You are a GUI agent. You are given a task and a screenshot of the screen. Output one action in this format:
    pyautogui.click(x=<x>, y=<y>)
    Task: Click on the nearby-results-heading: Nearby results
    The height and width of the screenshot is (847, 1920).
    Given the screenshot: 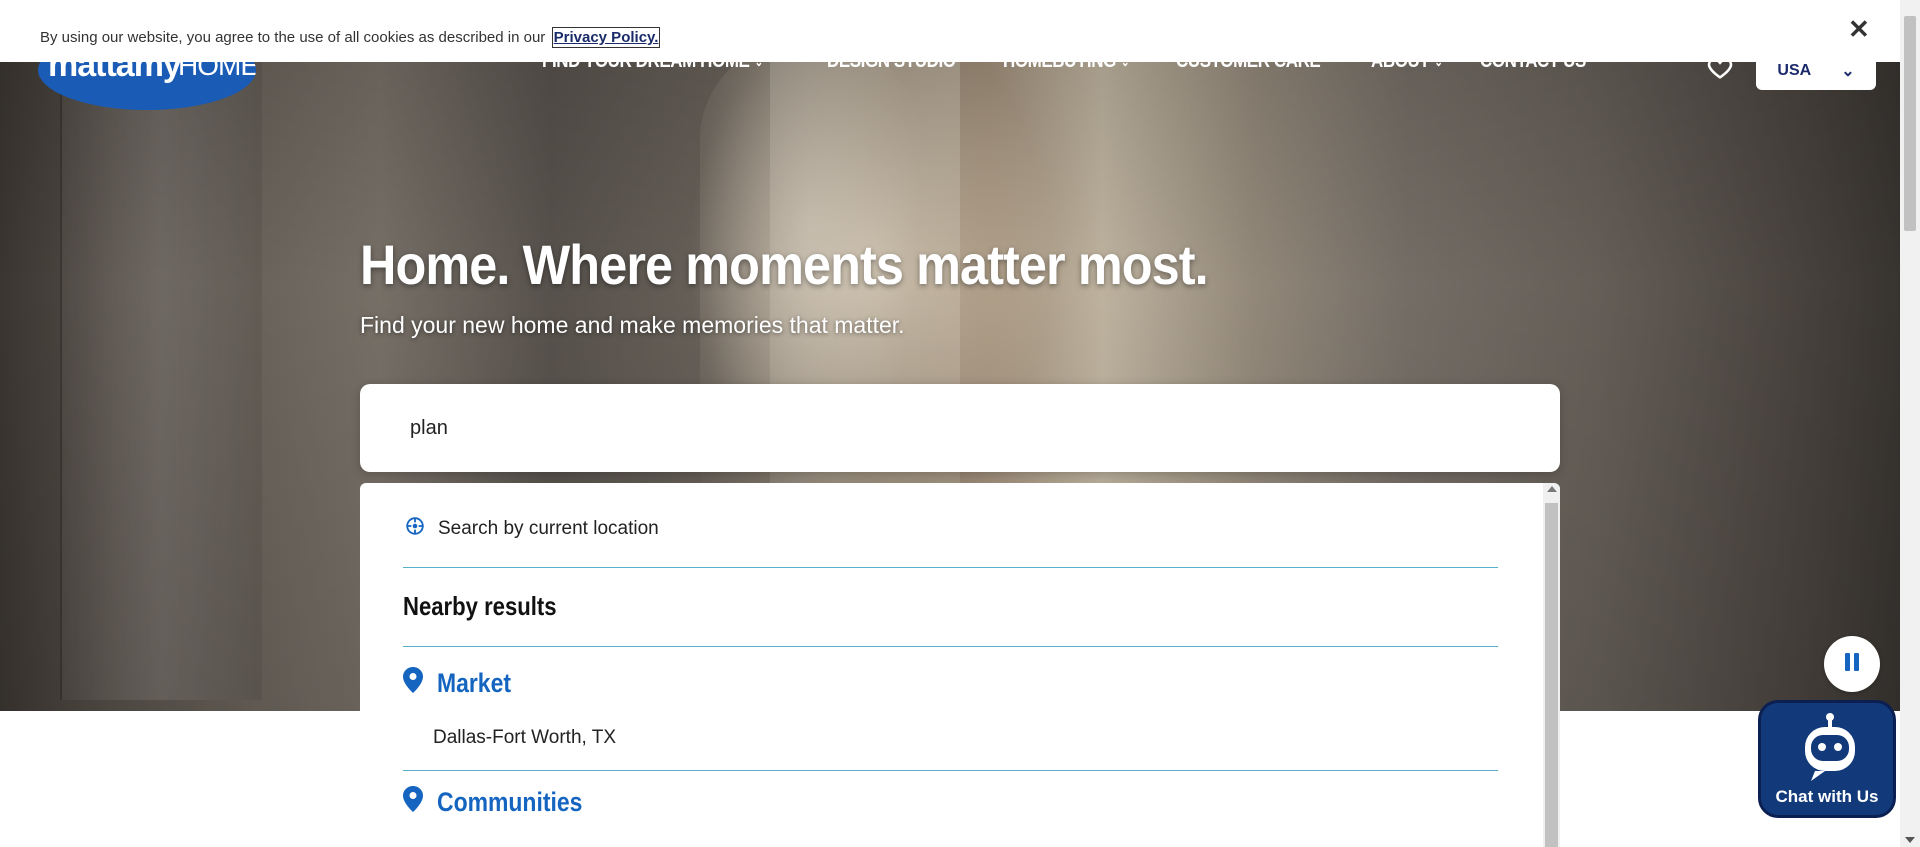 What is the action you would take?
    pyautogui.click(x=480, y=606)
    